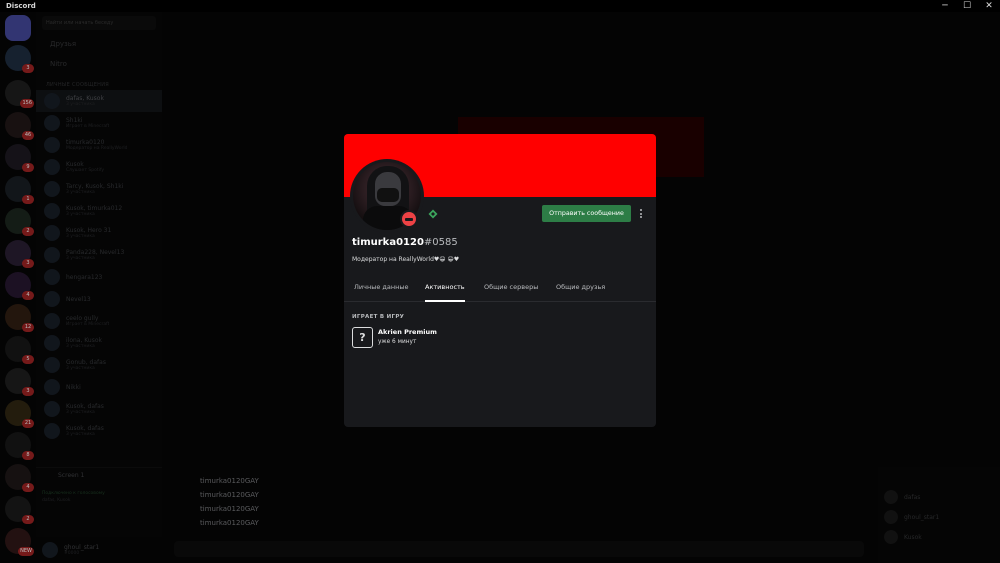 This screenshot has height=563, width=1000. Describe the element at coordinates (397, 342) in the screenshot. I see `game-elapsed-time: уже 6 минут` at that location.